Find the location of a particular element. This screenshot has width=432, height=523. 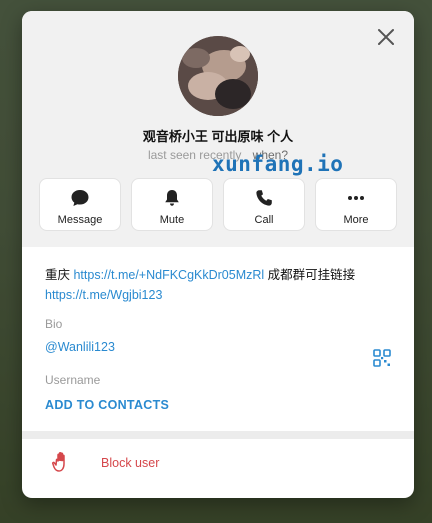

block-user-button: Block user is located at coordinates (218, 464).